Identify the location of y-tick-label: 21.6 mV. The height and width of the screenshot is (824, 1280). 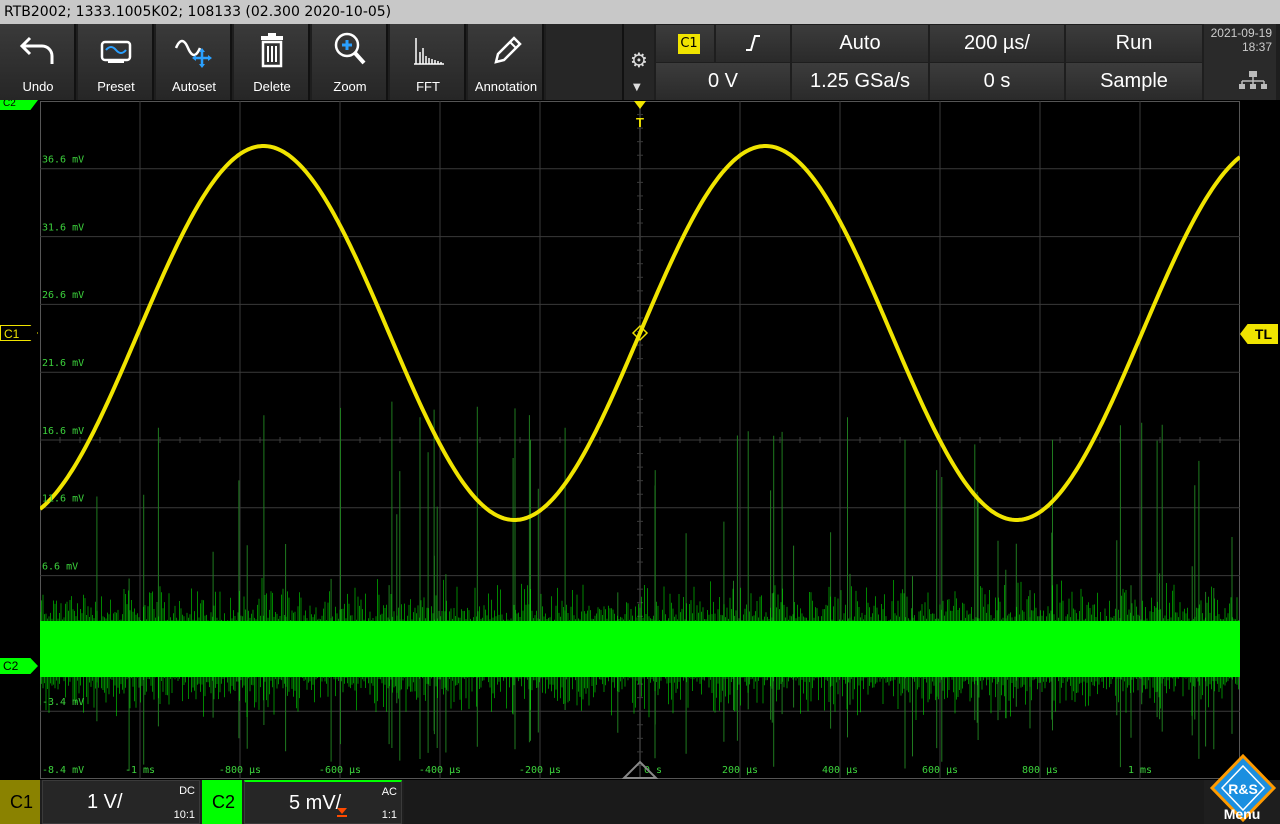
(63, 363).